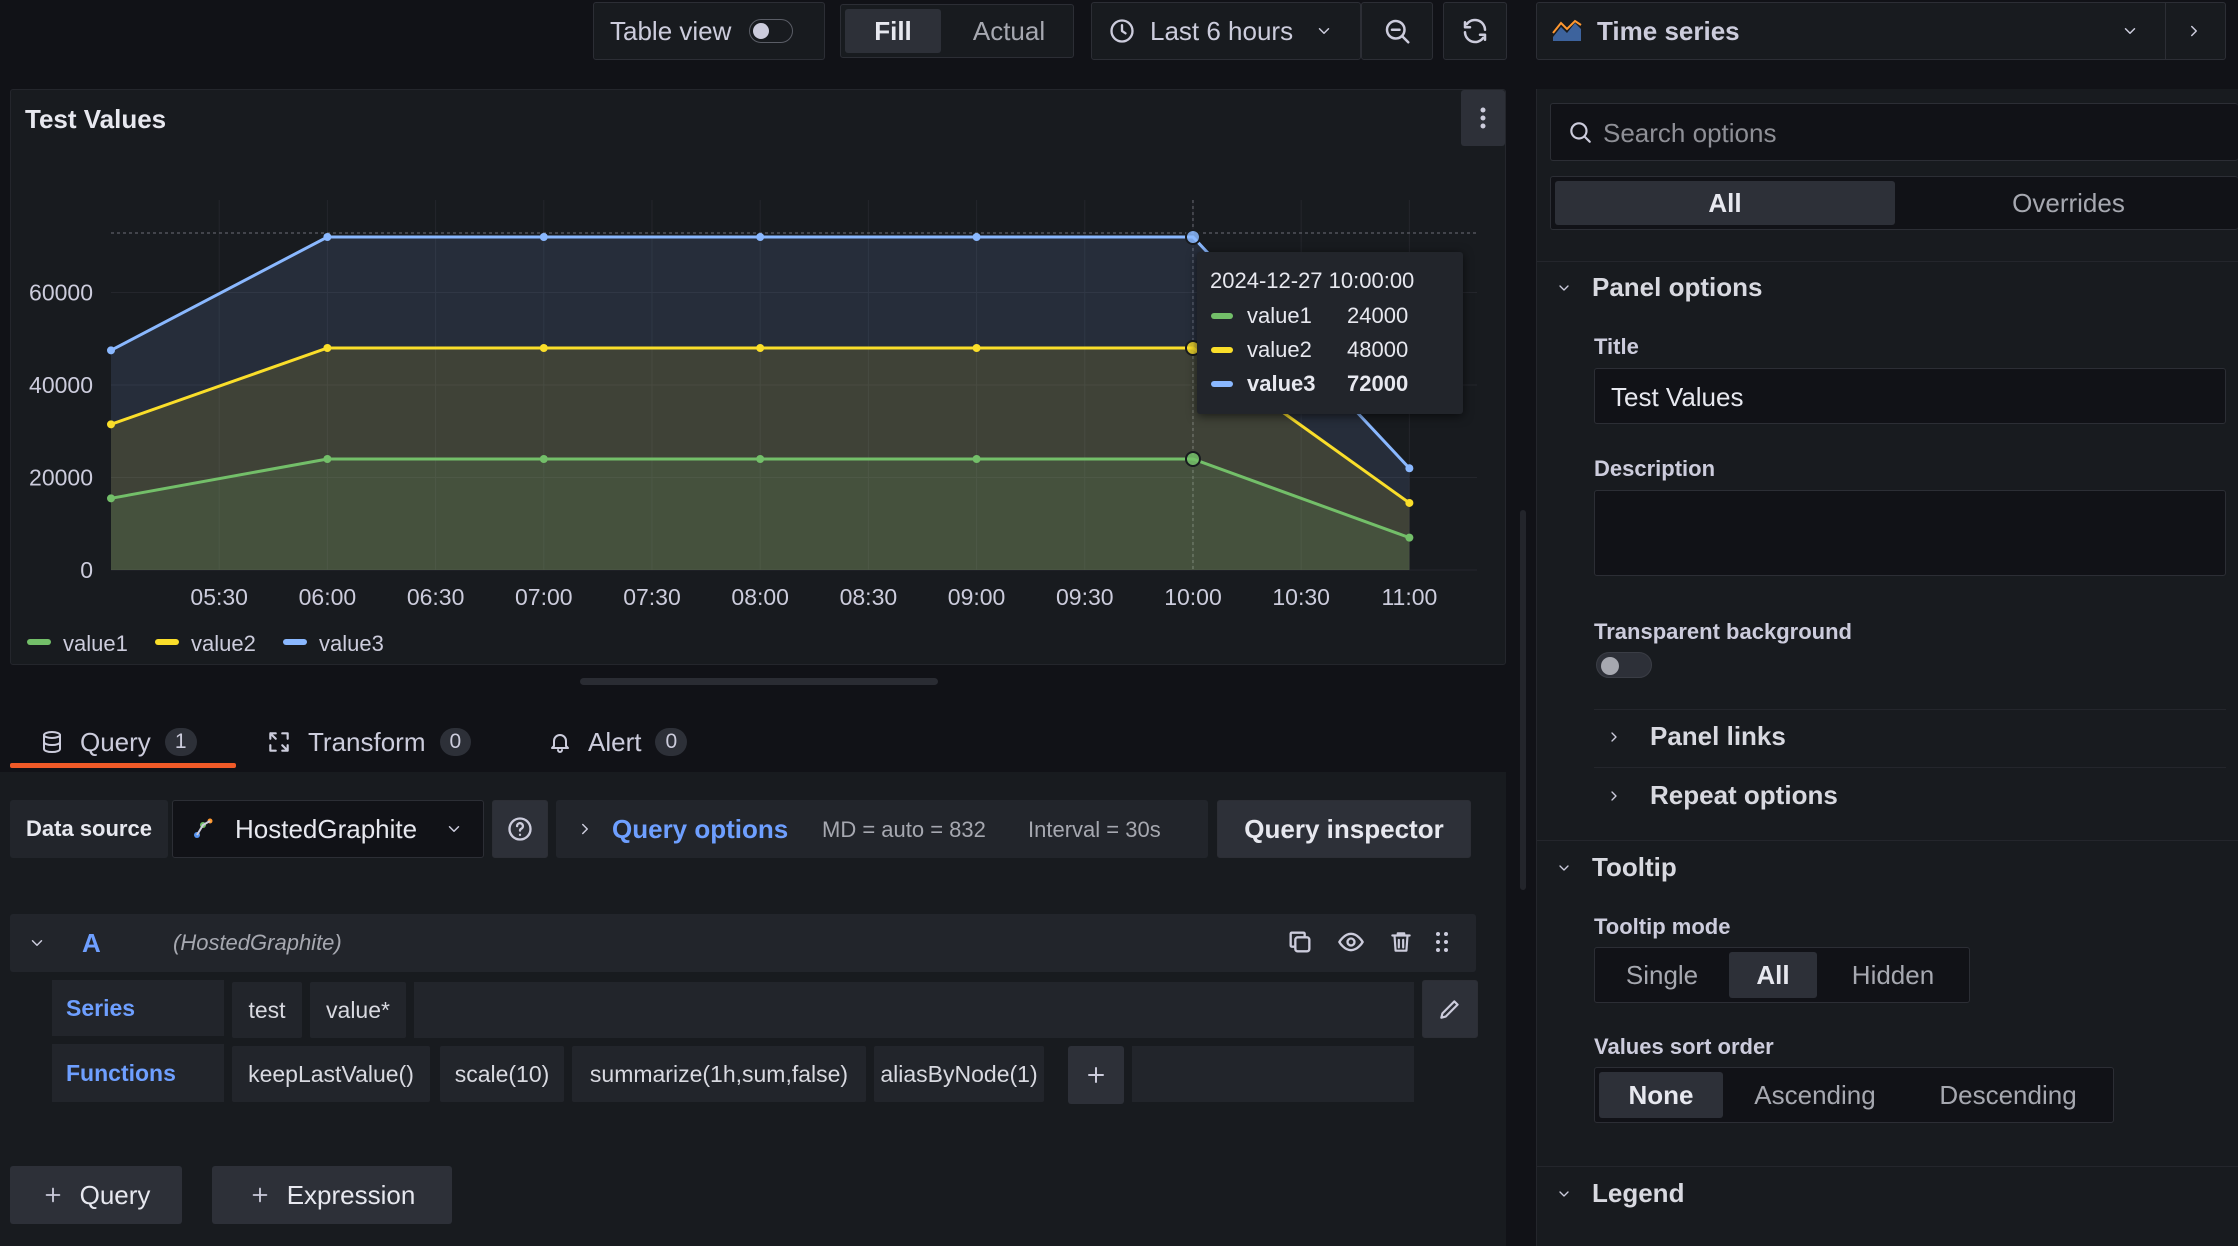 Image resolution: width=2238 pixels, height=1246 pixels. I want to click on add-query-button: Query, so click(96, 1195).